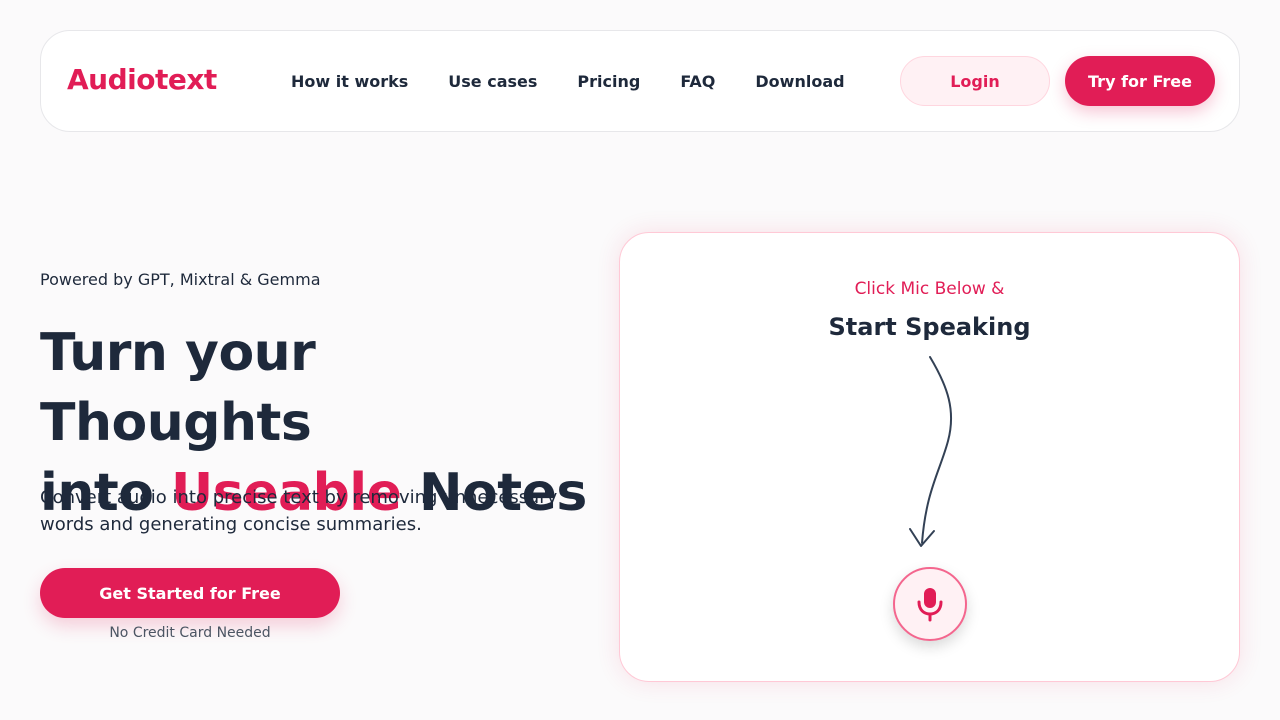 The height and width of the screenshot is (720, 1280). What do you see at coordinates (142, 79) in the screenshot?
I see `logo: Audiotext` at bounding box center [142, 79].